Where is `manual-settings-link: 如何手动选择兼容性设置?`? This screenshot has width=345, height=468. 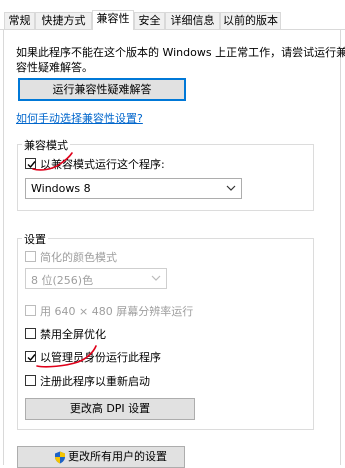 manual-settings-link: 如何手动选择兼容性设置? is located at coordinates (79, 118).